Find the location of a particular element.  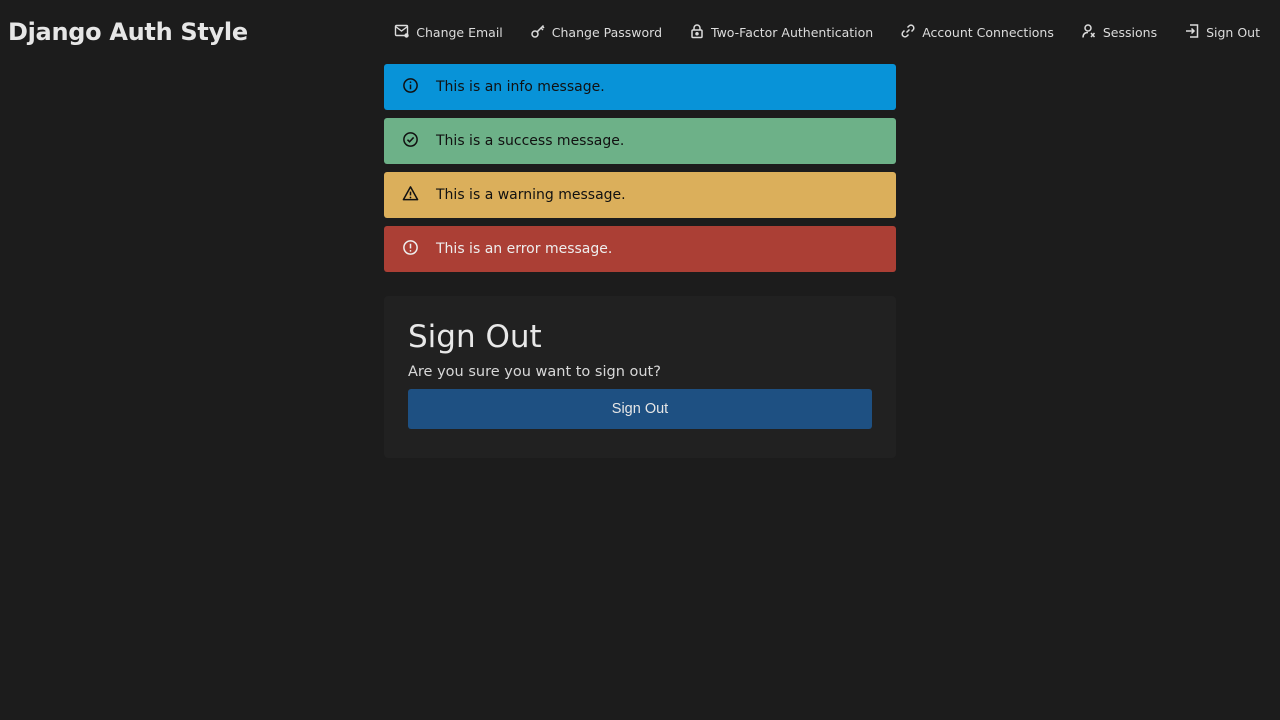

key-icon is located at coordinates (538, 32).